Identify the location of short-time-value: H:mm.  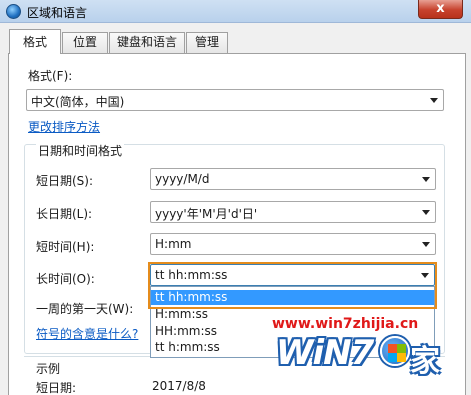
(173, 244).